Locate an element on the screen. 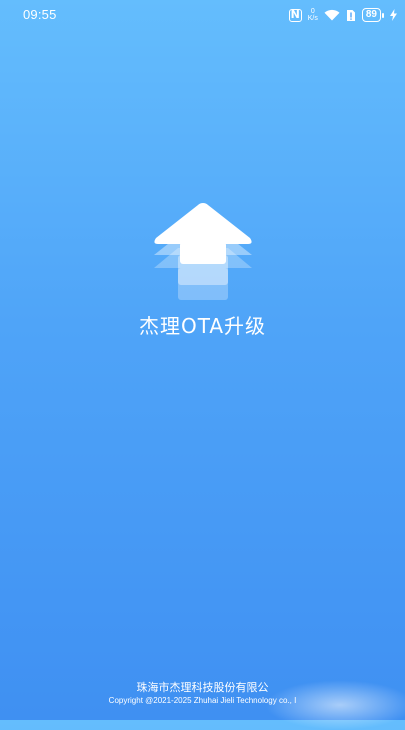 The image size is (405, 730). network-speed-icon: 0 K/s is located at coordinates (313, 15).